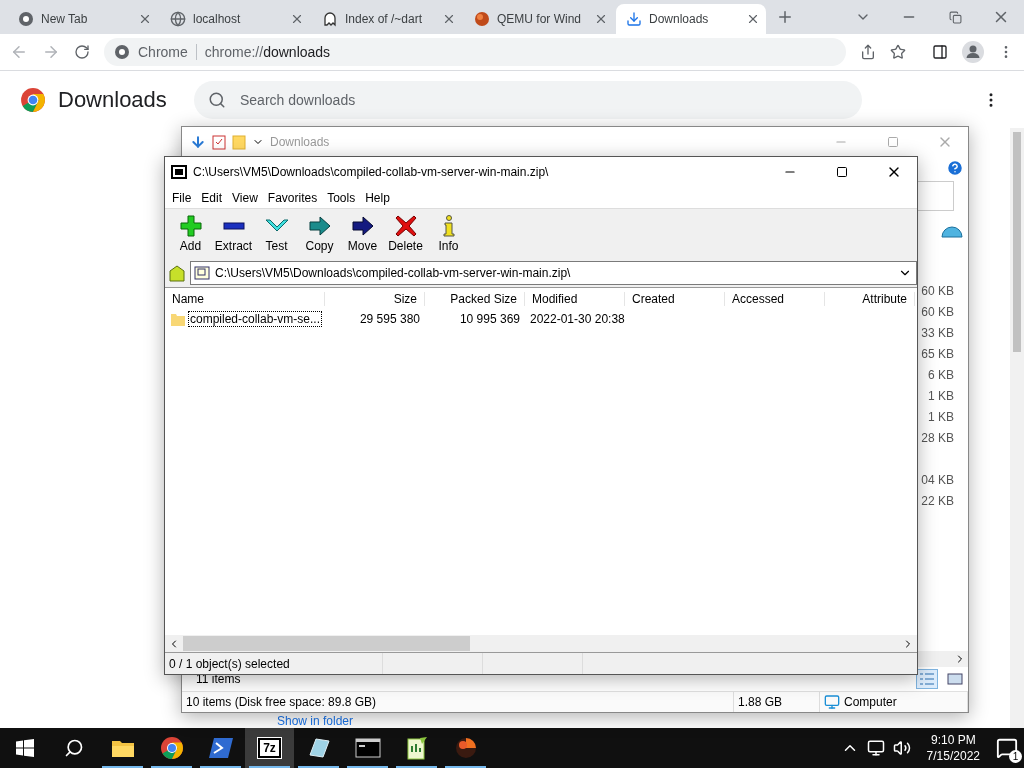  I want to click on file-size: 22 KB, so click(937, 501).